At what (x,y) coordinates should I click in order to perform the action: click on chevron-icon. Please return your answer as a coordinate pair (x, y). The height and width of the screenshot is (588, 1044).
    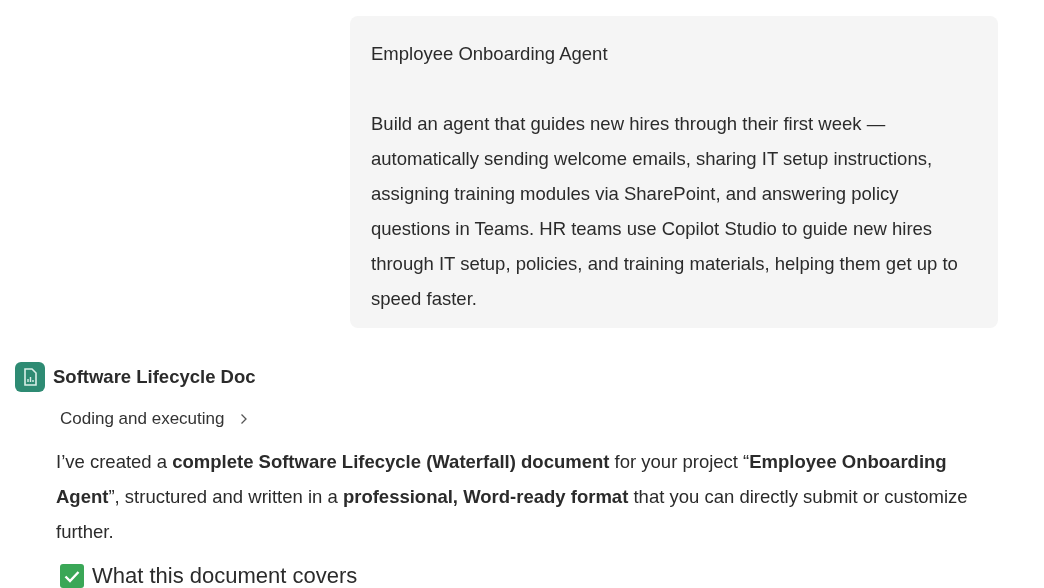
    Looking at the image, I should click on (244, 418).